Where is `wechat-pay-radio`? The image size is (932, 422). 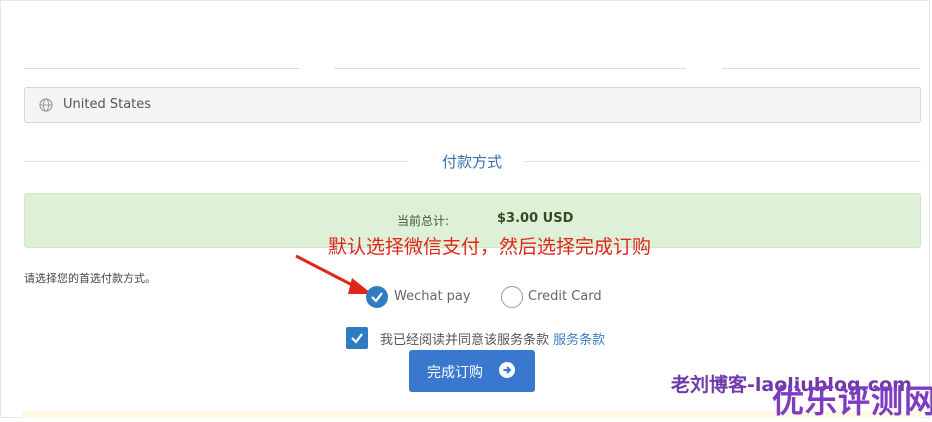
wechat-pay-radio is located at coordinates (377, 297).